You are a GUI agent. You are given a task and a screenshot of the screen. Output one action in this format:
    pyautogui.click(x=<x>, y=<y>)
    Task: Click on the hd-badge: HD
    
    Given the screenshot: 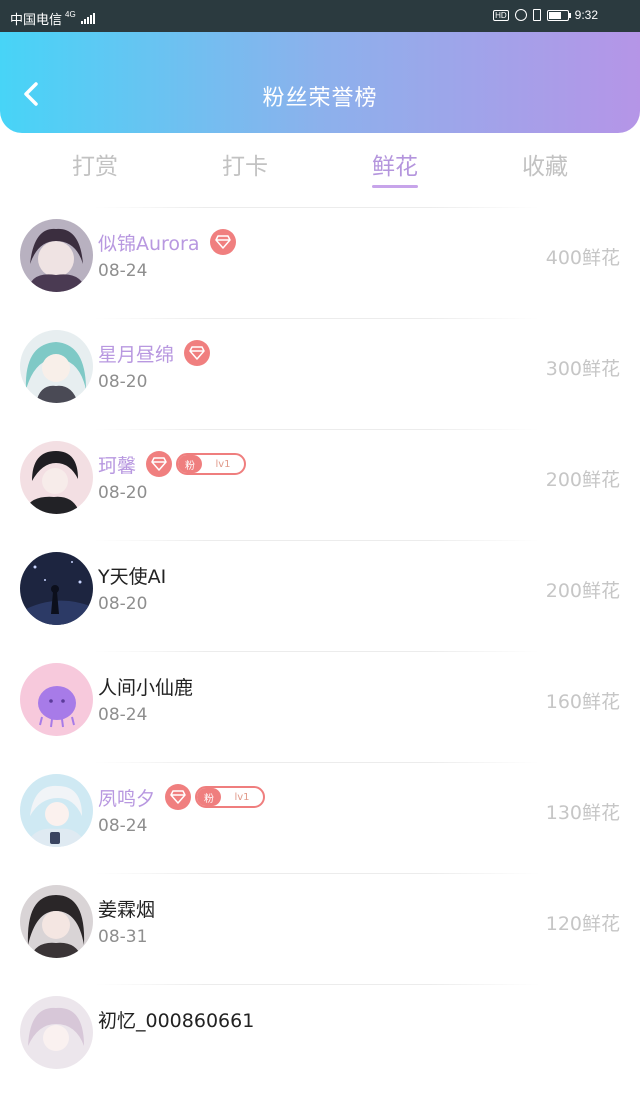 What is the action you would take?
    pyautogui.click(x=501, y=15)
    